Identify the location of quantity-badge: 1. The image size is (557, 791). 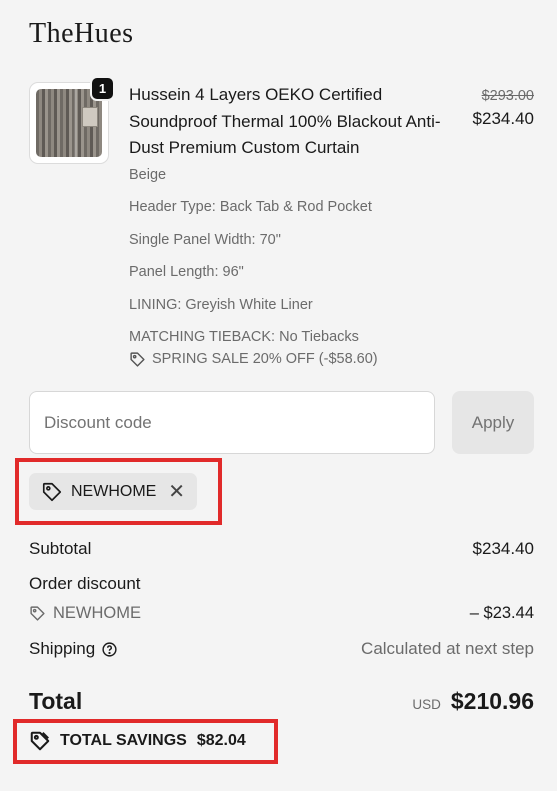
(102, 88).